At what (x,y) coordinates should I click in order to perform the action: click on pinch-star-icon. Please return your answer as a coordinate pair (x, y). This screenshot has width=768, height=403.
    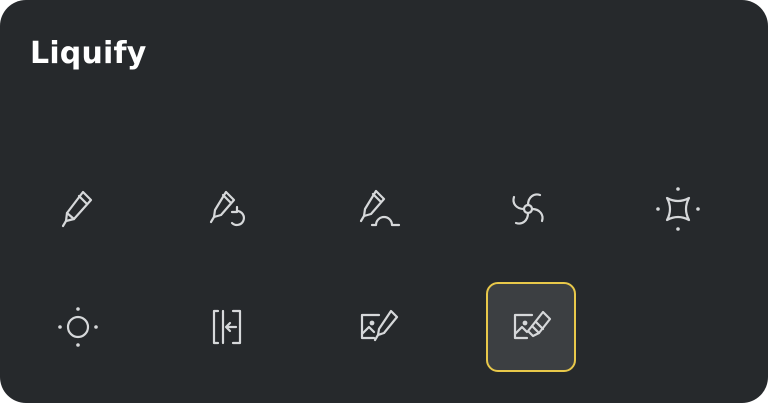
    Looking at the image, I should click on (678, 209).